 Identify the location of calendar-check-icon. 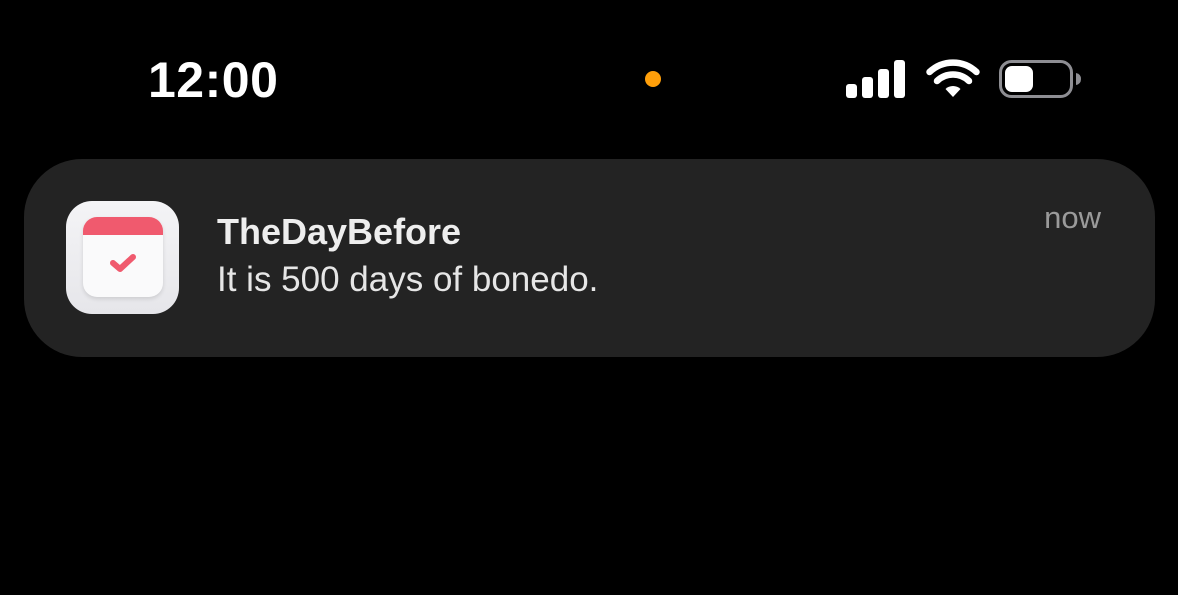
(122, 257).